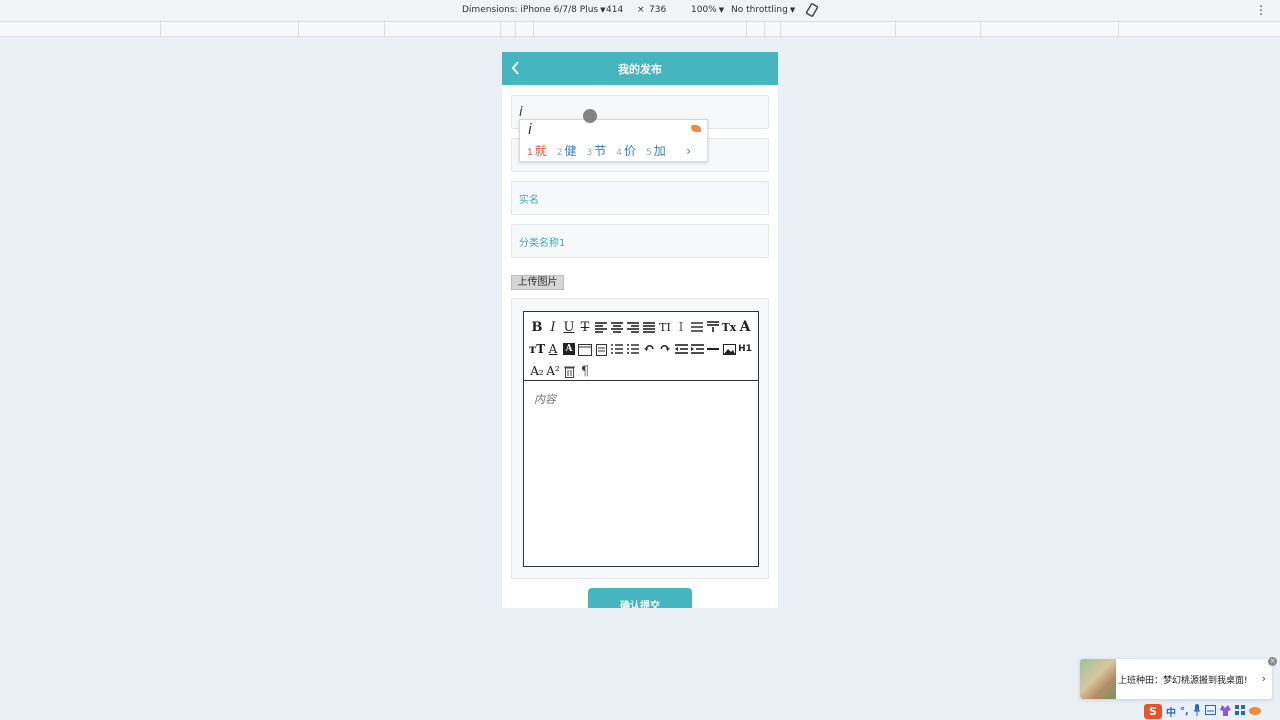  What do you see at coordinates (617, 327) in the screenshot?
I see `align-center-icon` at bounding box center [617, 327].